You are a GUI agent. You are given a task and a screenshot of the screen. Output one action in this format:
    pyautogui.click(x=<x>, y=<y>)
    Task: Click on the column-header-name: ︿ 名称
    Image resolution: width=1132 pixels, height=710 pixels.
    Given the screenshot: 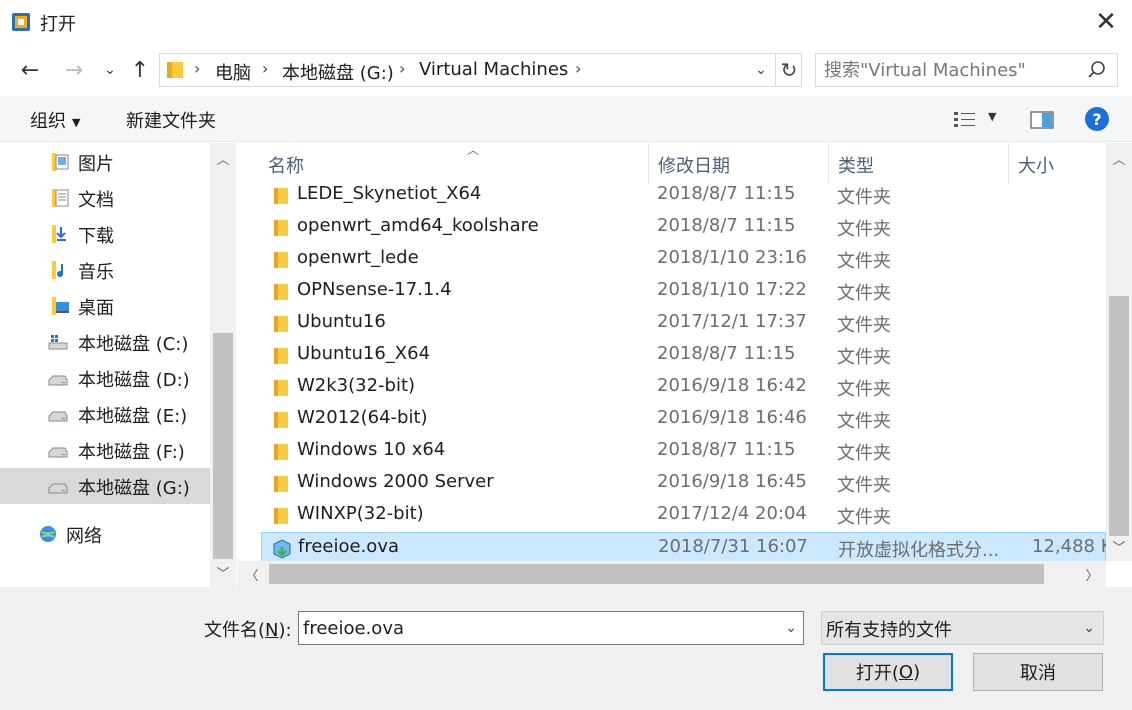 What is the action you would take?
    pyautogui.click(x=458, y=163)
    